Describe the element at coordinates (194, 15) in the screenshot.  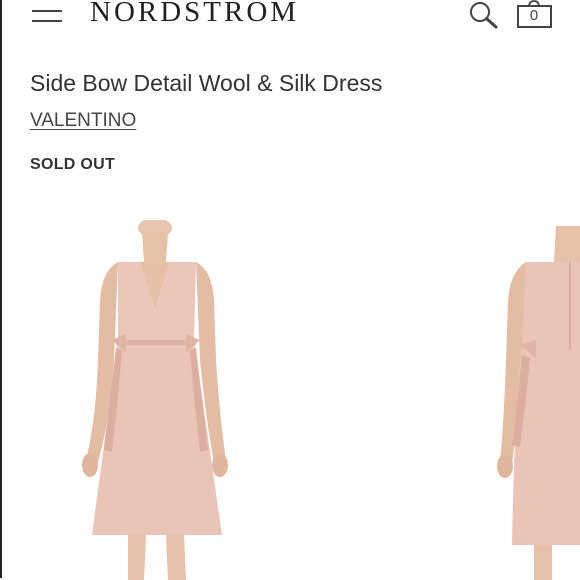
I see `nordstrom-logo: NORDSTROM` at that location.